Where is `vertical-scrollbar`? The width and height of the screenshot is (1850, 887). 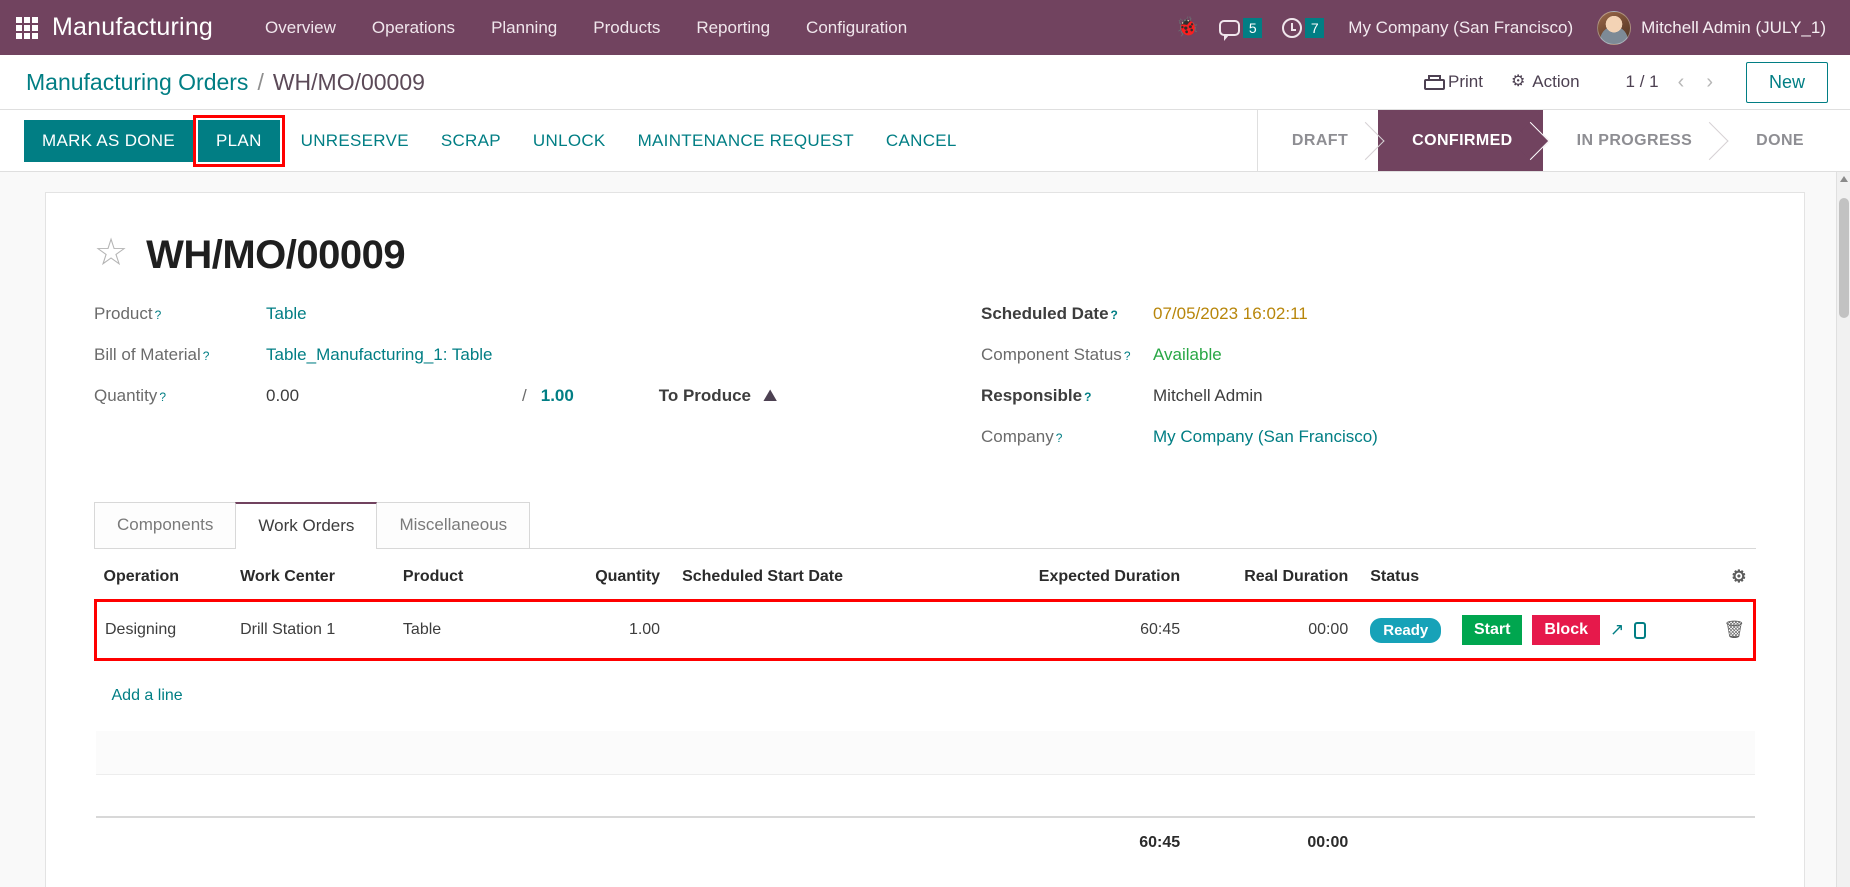
vertical-scrollbar is located at coordinates (1843, 529).